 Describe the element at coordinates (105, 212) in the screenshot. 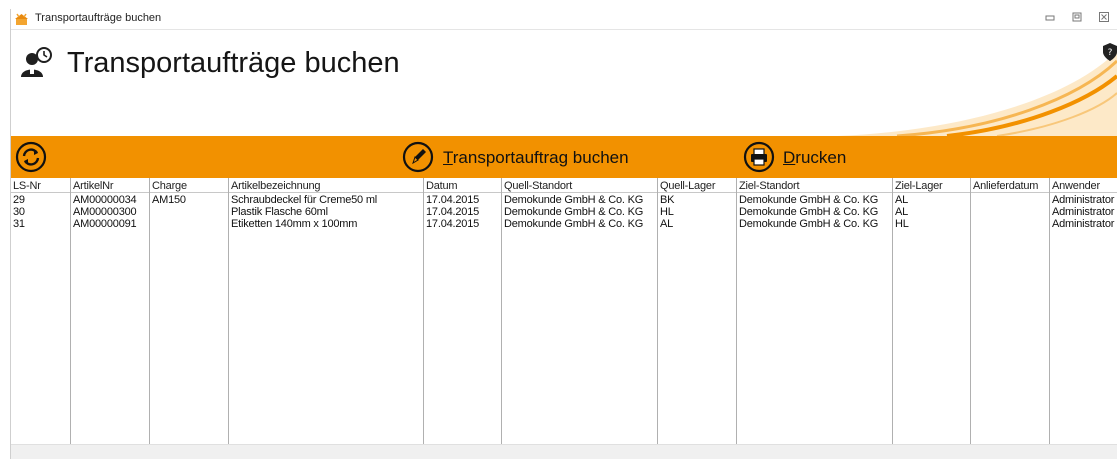

I see `cell-artikelnr: AM00000300` at that location.